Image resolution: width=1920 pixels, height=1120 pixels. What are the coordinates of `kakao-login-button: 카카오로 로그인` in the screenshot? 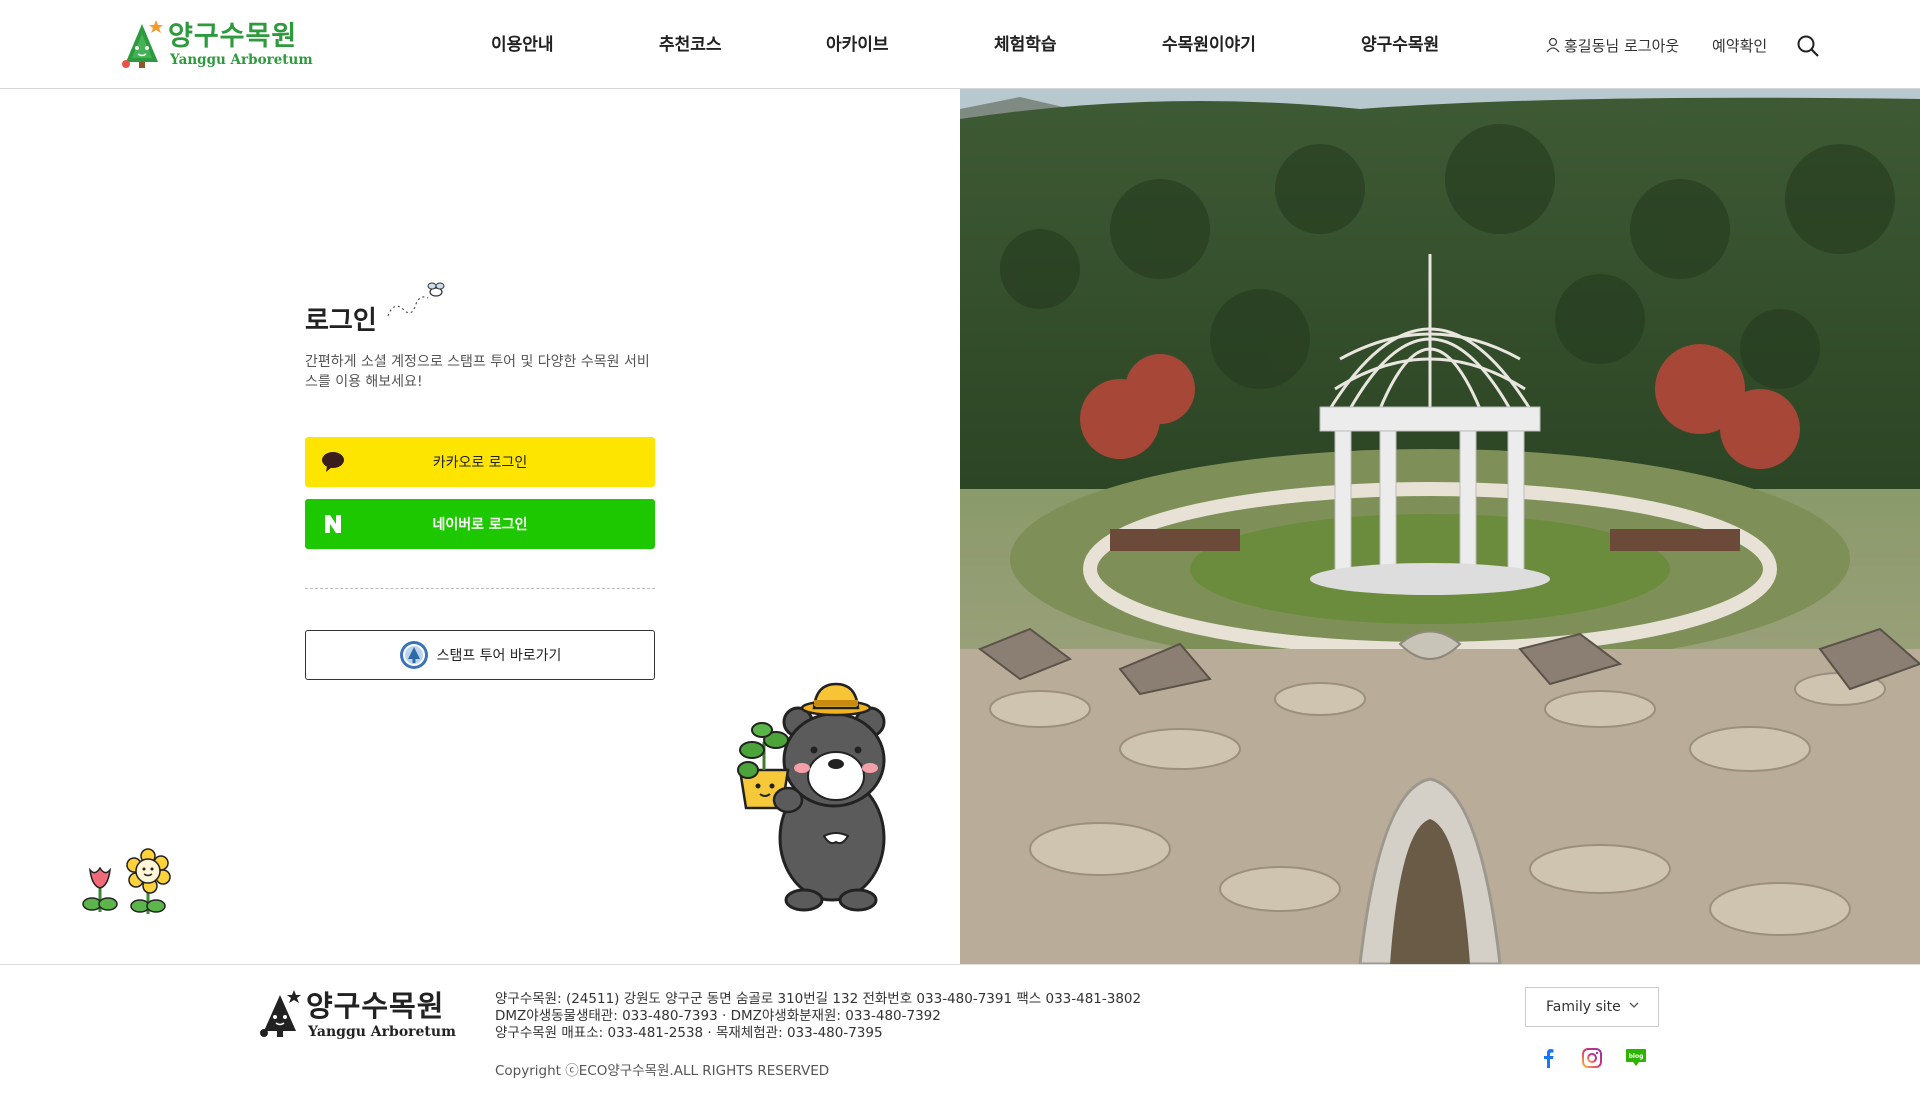 It's located at (480, 462).